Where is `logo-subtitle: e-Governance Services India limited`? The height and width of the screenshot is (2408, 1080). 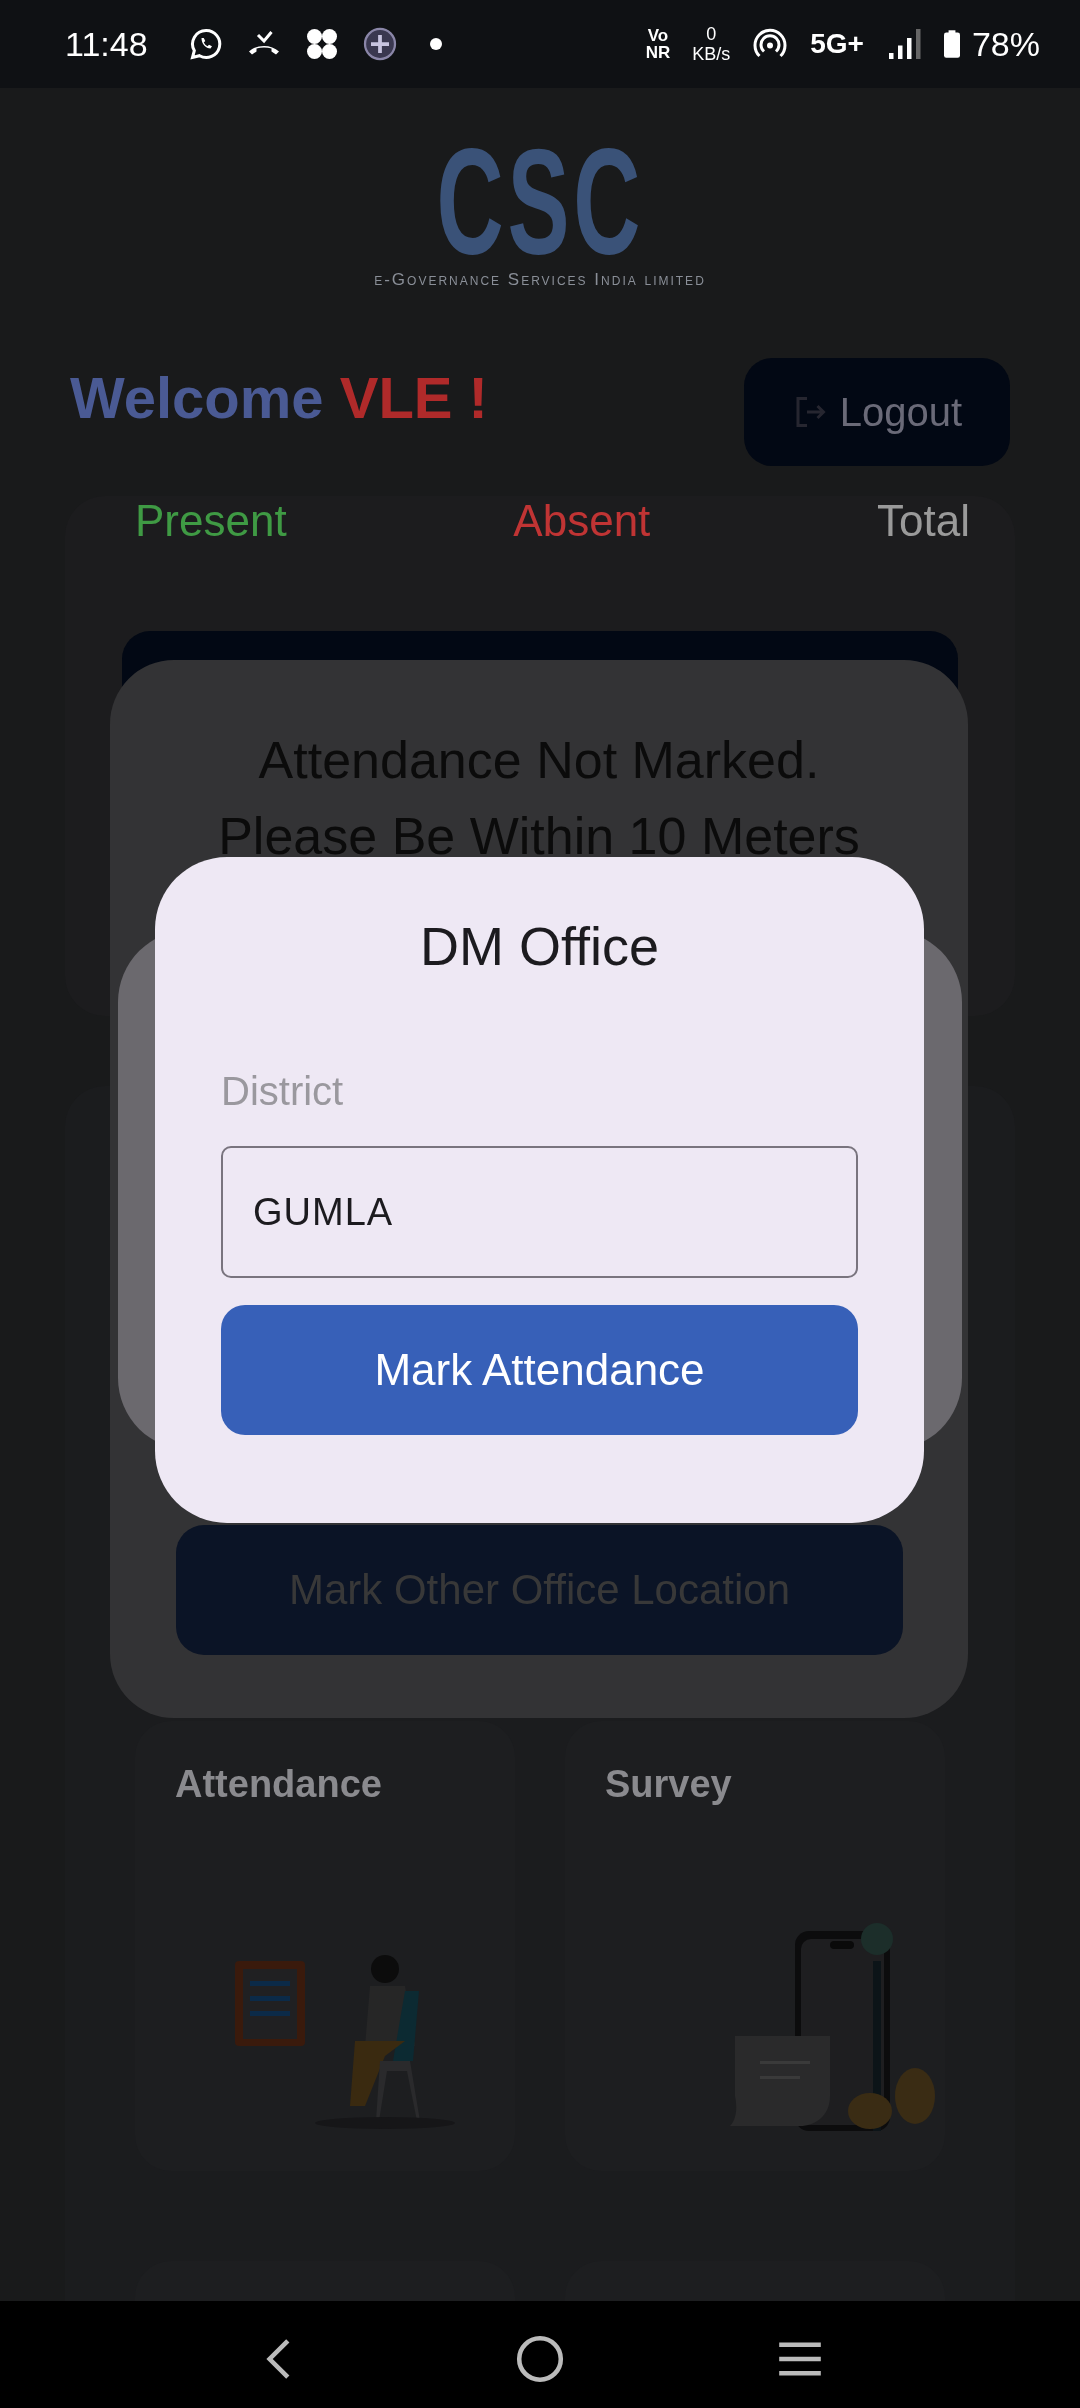
logo-subtitle: e-Governance Services India limited is located at coordinates (540, 280).